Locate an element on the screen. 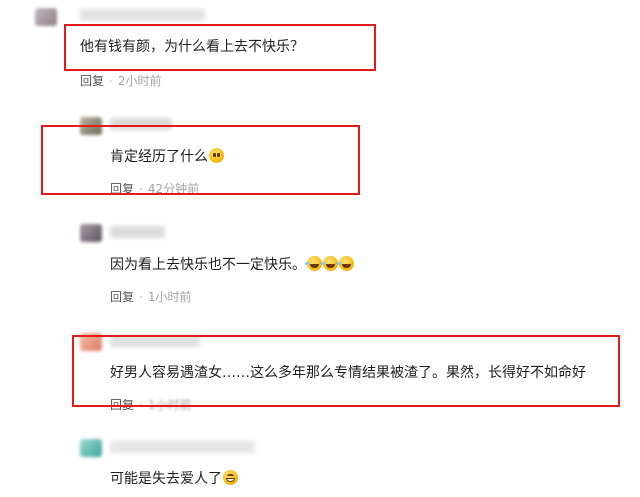  timestamp: 2小时前 is located at coordinates (139, 81).